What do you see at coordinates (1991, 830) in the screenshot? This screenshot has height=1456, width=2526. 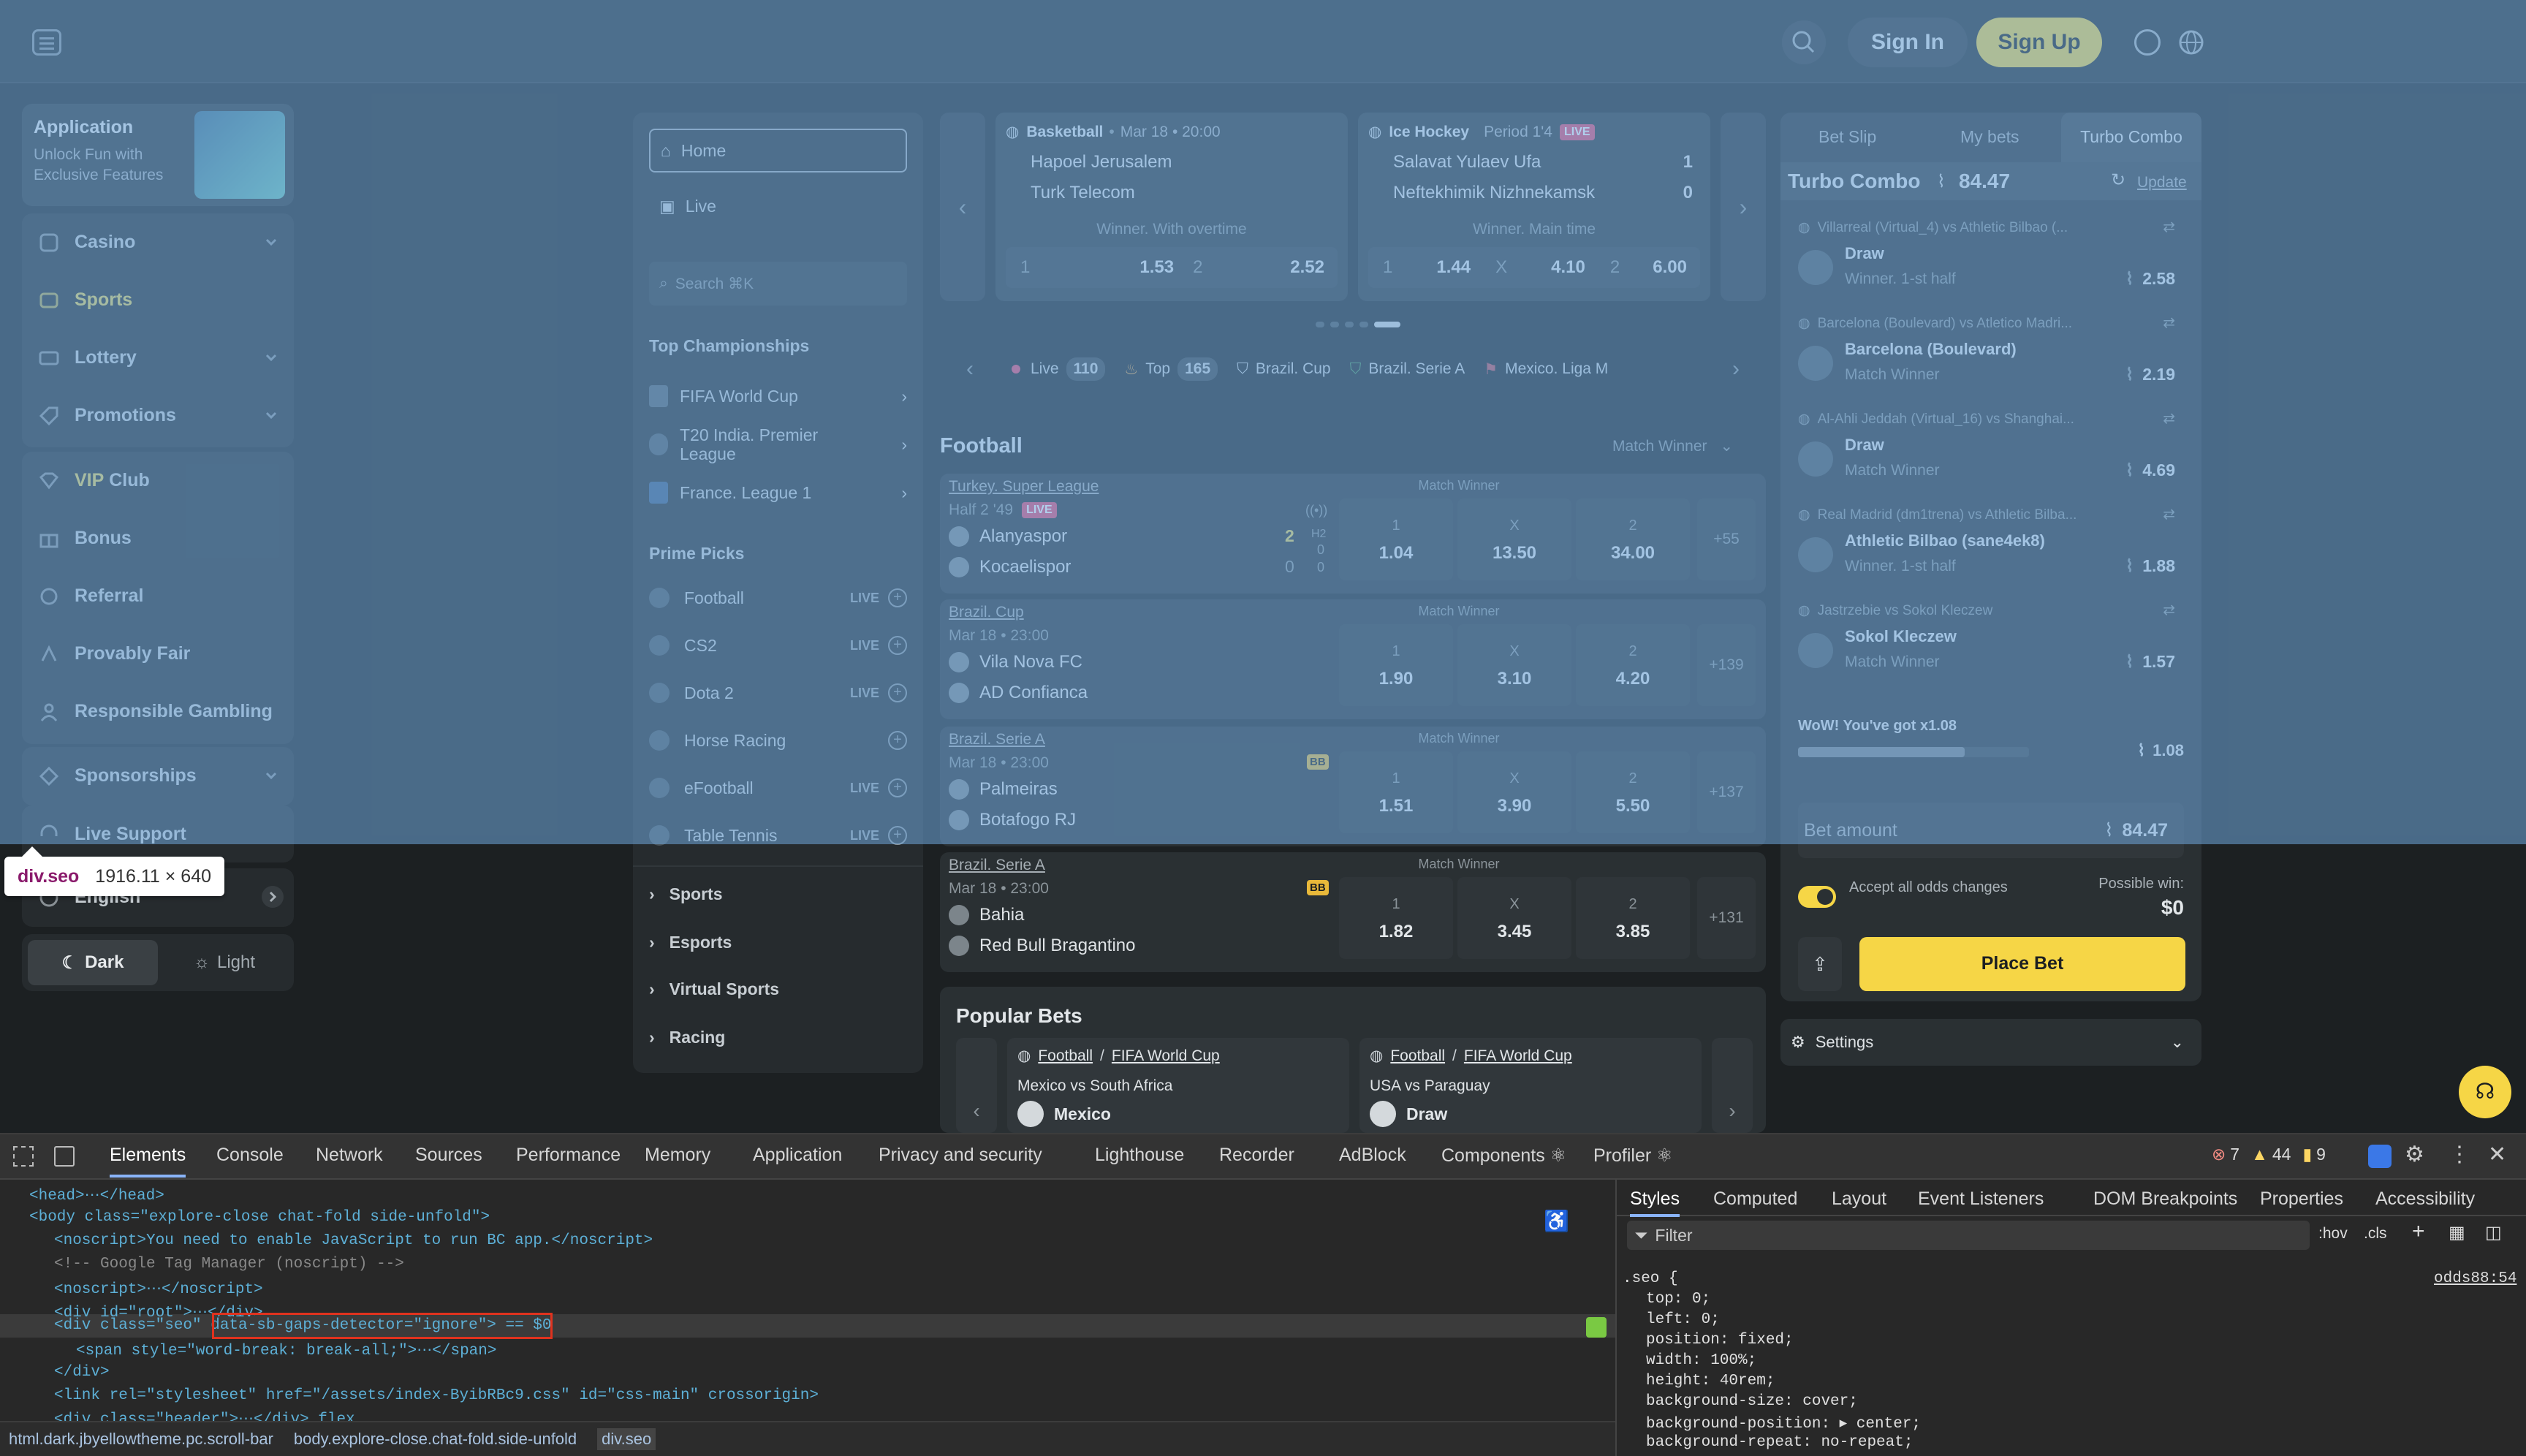 I see `bet-amount-input: Bet amount ⌇ 84.47` at bounding box center [1991, 830].